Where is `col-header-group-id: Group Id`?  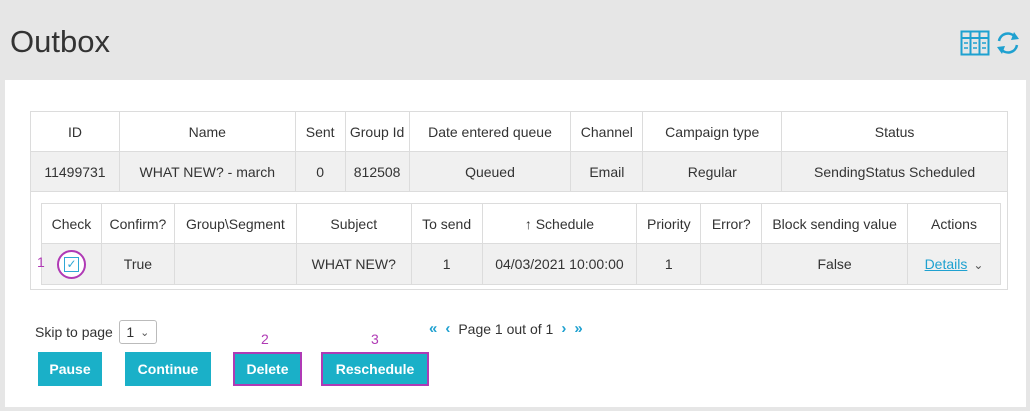
col-header-group-id: Group Id is located at coordinates (377, 131).